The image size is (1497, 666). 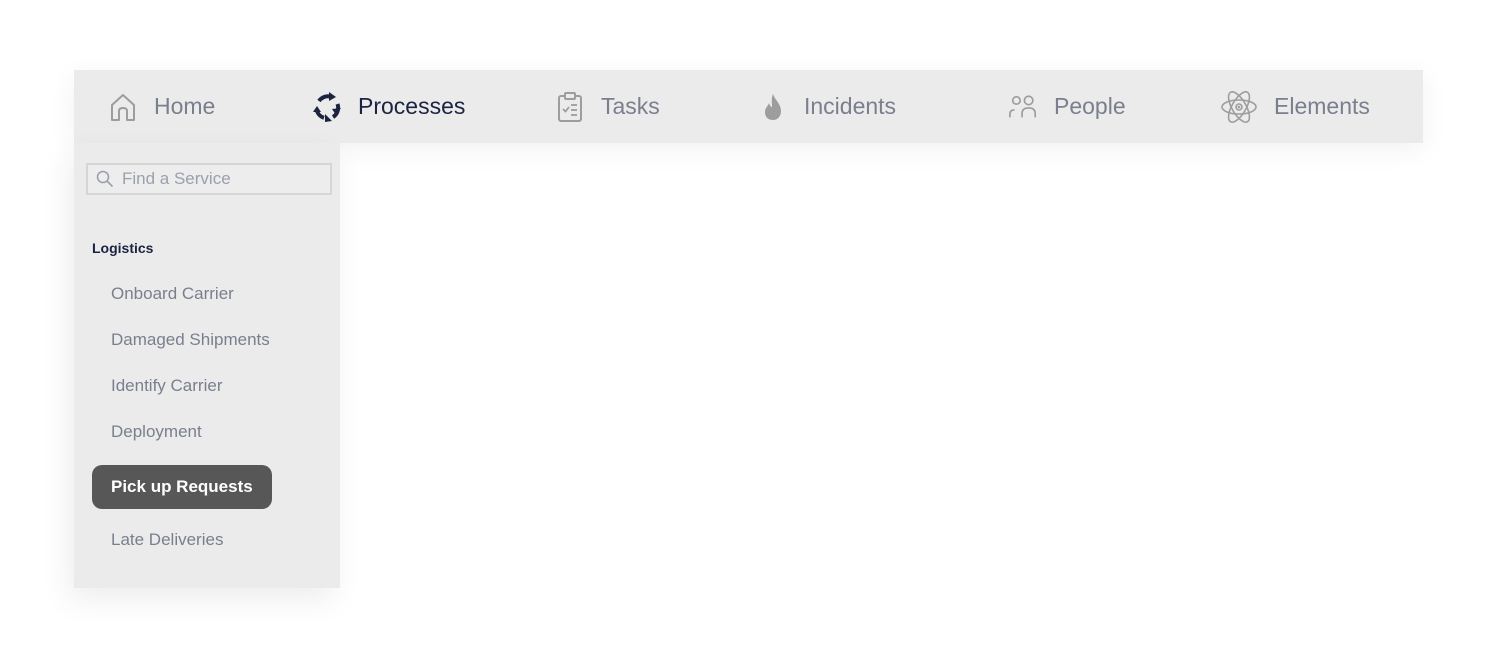 What do you see at coordinates (1023, 107) in the screenshot?
I see `people-icon` at bounding box center [1023, 107].